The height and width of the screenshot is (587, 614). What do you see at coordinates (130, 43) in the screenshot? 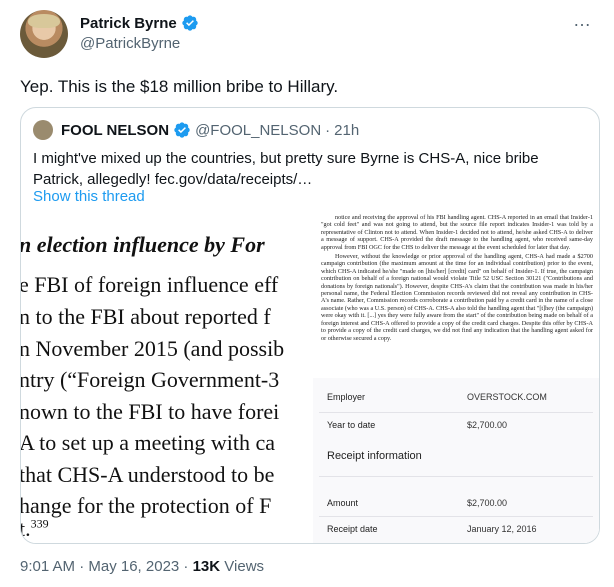
I see `author-handle: @PatrickByrne` at bounding box center [130, 43].